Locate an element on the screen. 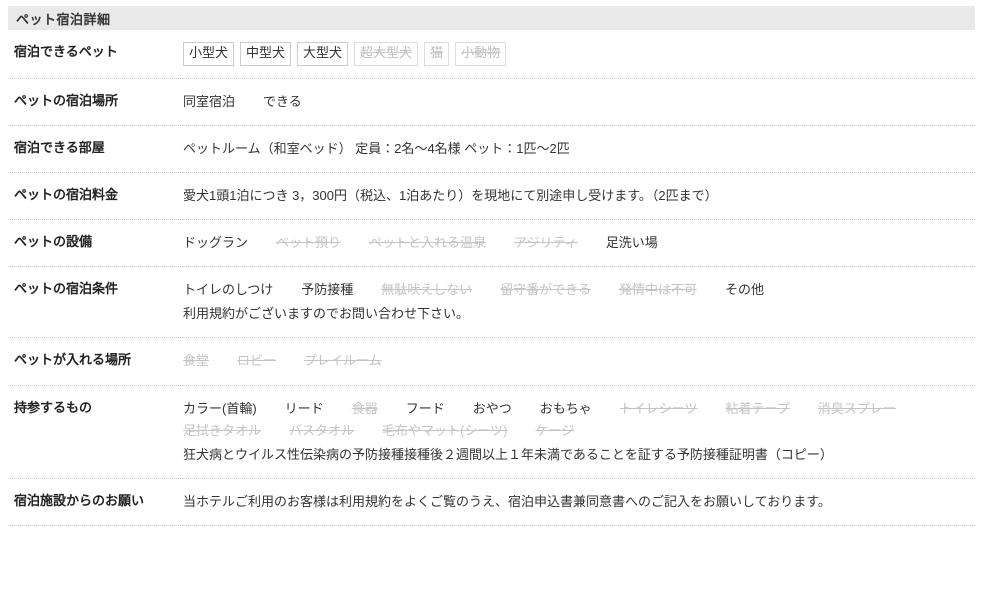 The image size is (983, 592). row-text: ペットルーム（和室ベッド） 定員：2名〜4名様 ペット：1匹〜2匹 is located at coordinates (376, 148).